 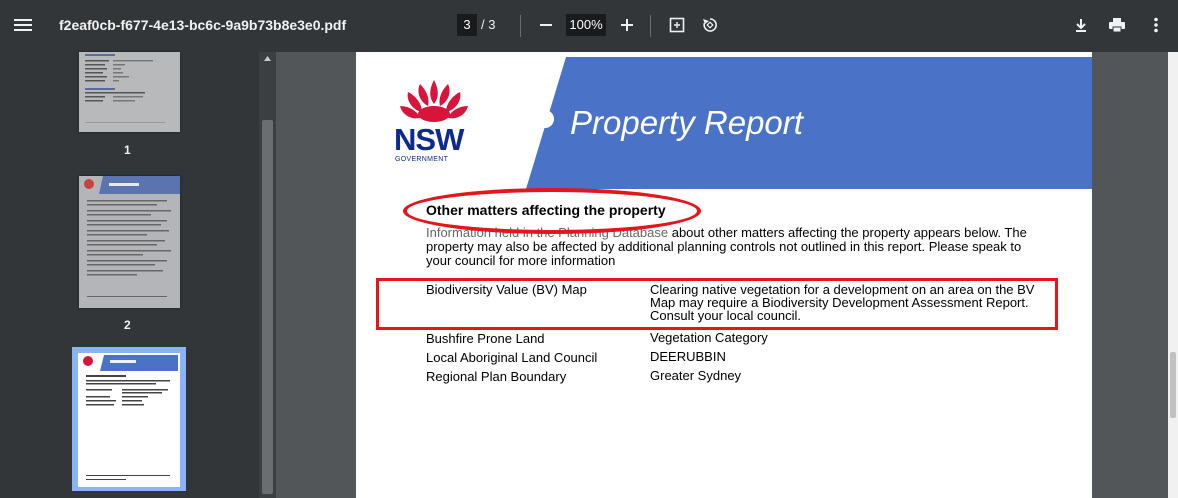 What do you see at coordinates (429, 139) in the screenshot?
I see `nsw-logo-text: NSW` at bounding box center [429, 139].